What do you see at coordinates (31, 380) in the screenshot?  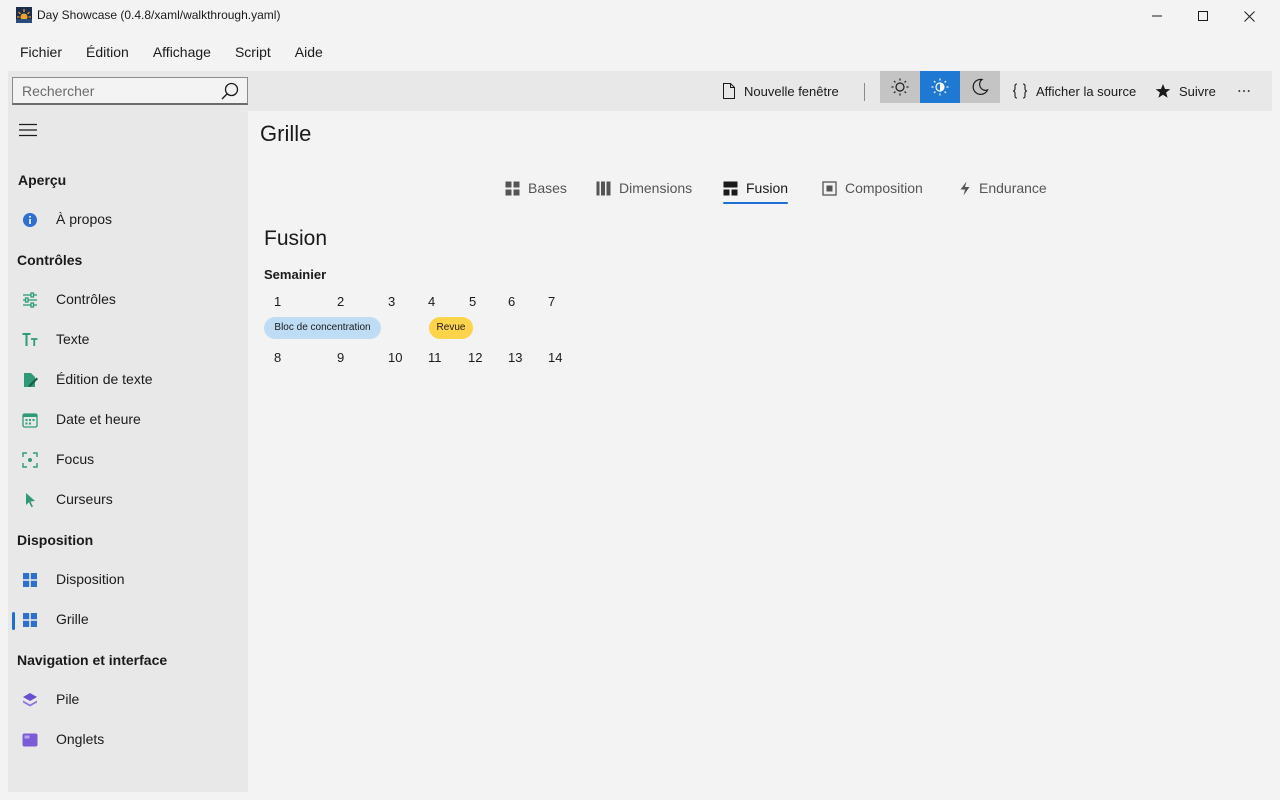 I see `edit-document-icon` at bounding box center [31, 380].